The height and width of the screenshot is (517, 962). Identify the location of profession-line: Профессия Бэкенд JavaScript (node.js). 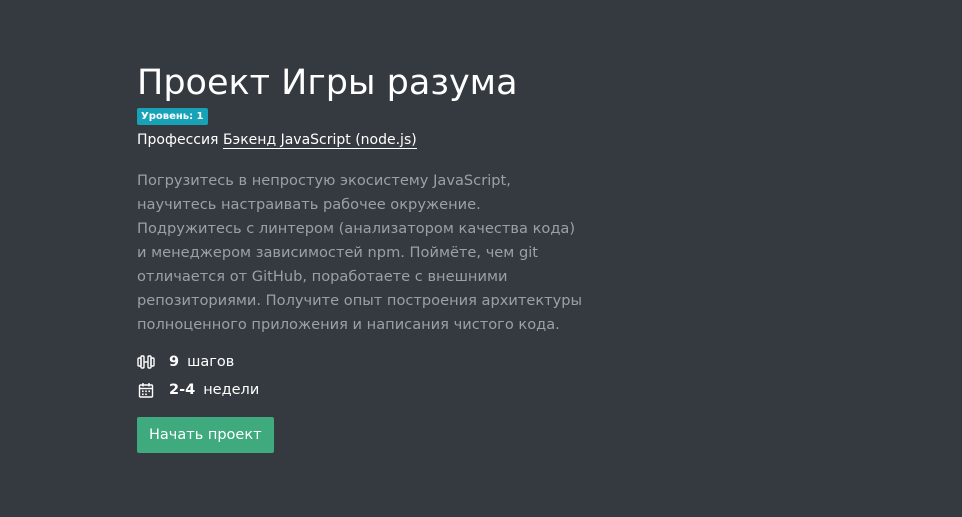
(362, 140).